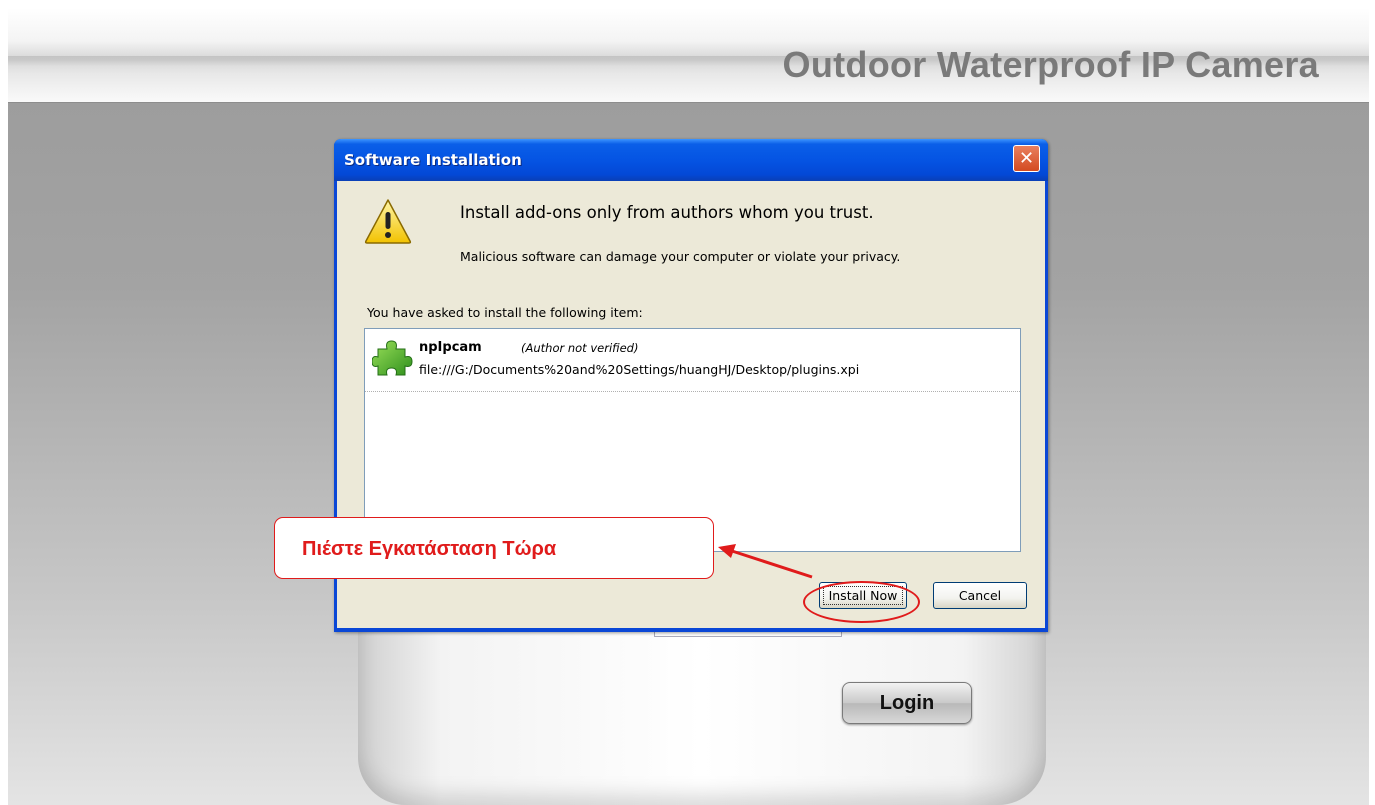  I want to click on callout-text: Πιέστε Εγκατάσταση Τώρα, so click(429, 549).